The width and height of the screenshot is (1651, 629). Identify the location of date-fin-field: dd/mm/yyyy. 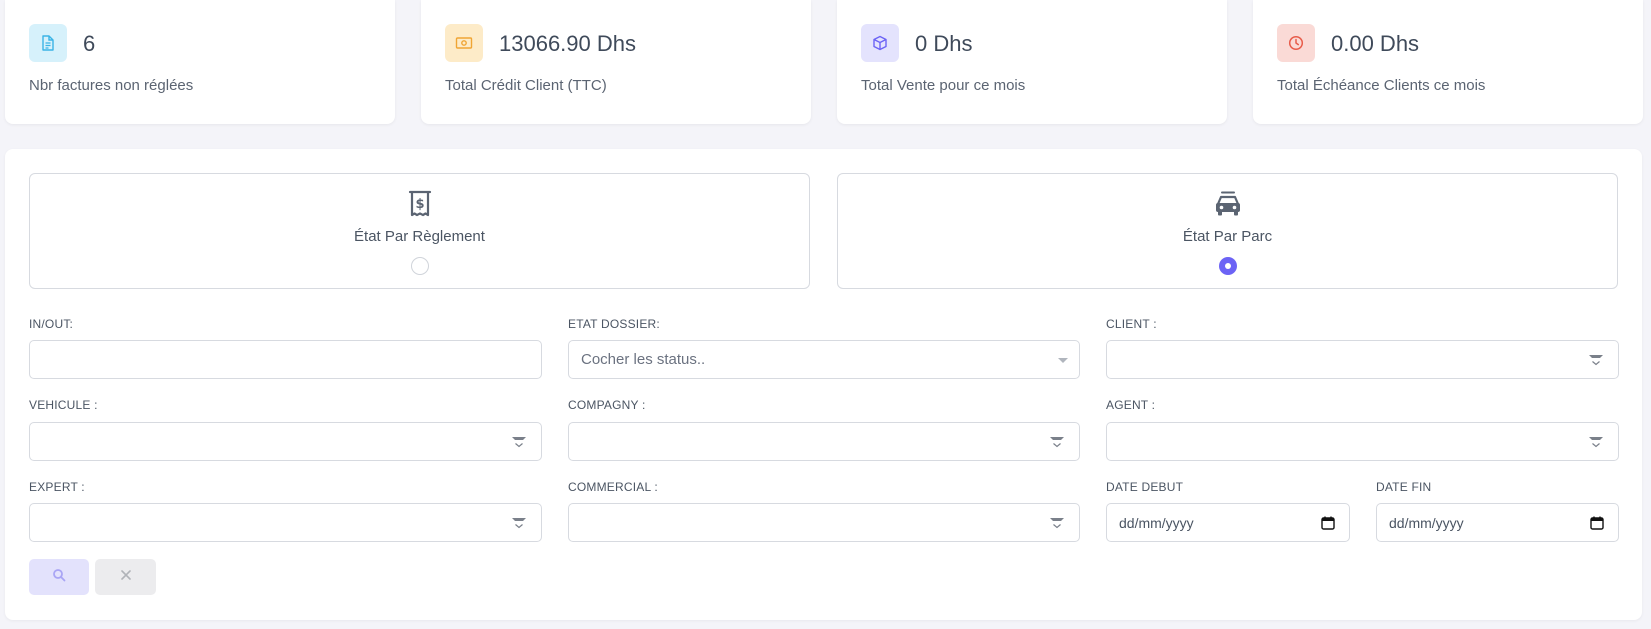
(1497, 522).